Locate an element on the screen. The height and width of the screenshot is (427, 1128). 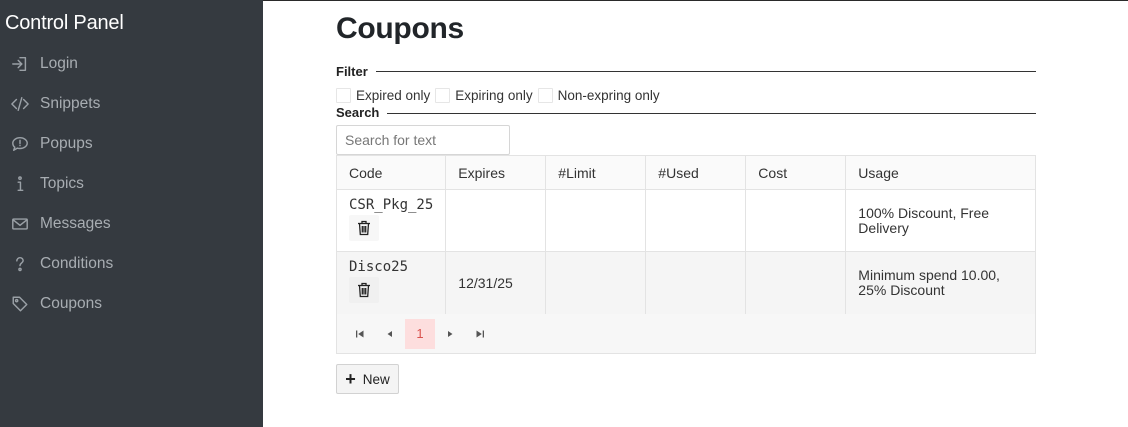
column-header-used: #Used is located at coordinates (696, 172).